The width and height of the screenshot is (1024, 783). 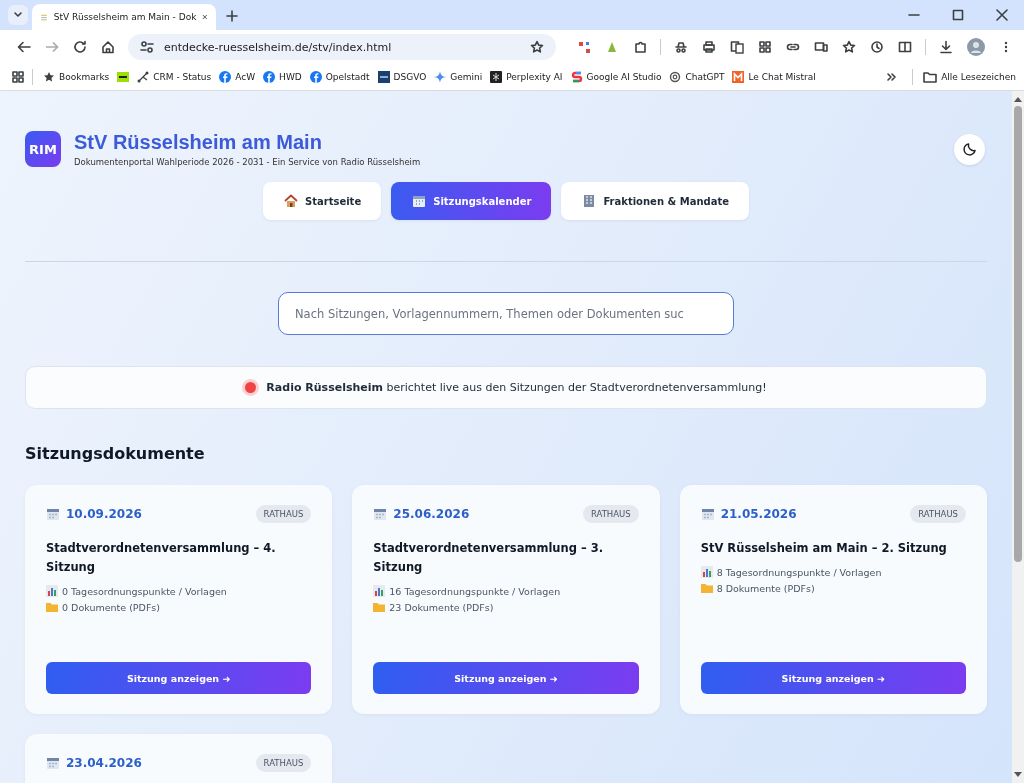 I want to click on document-count: 23 Dokumente (PDFs), so click(x=441, y=607).